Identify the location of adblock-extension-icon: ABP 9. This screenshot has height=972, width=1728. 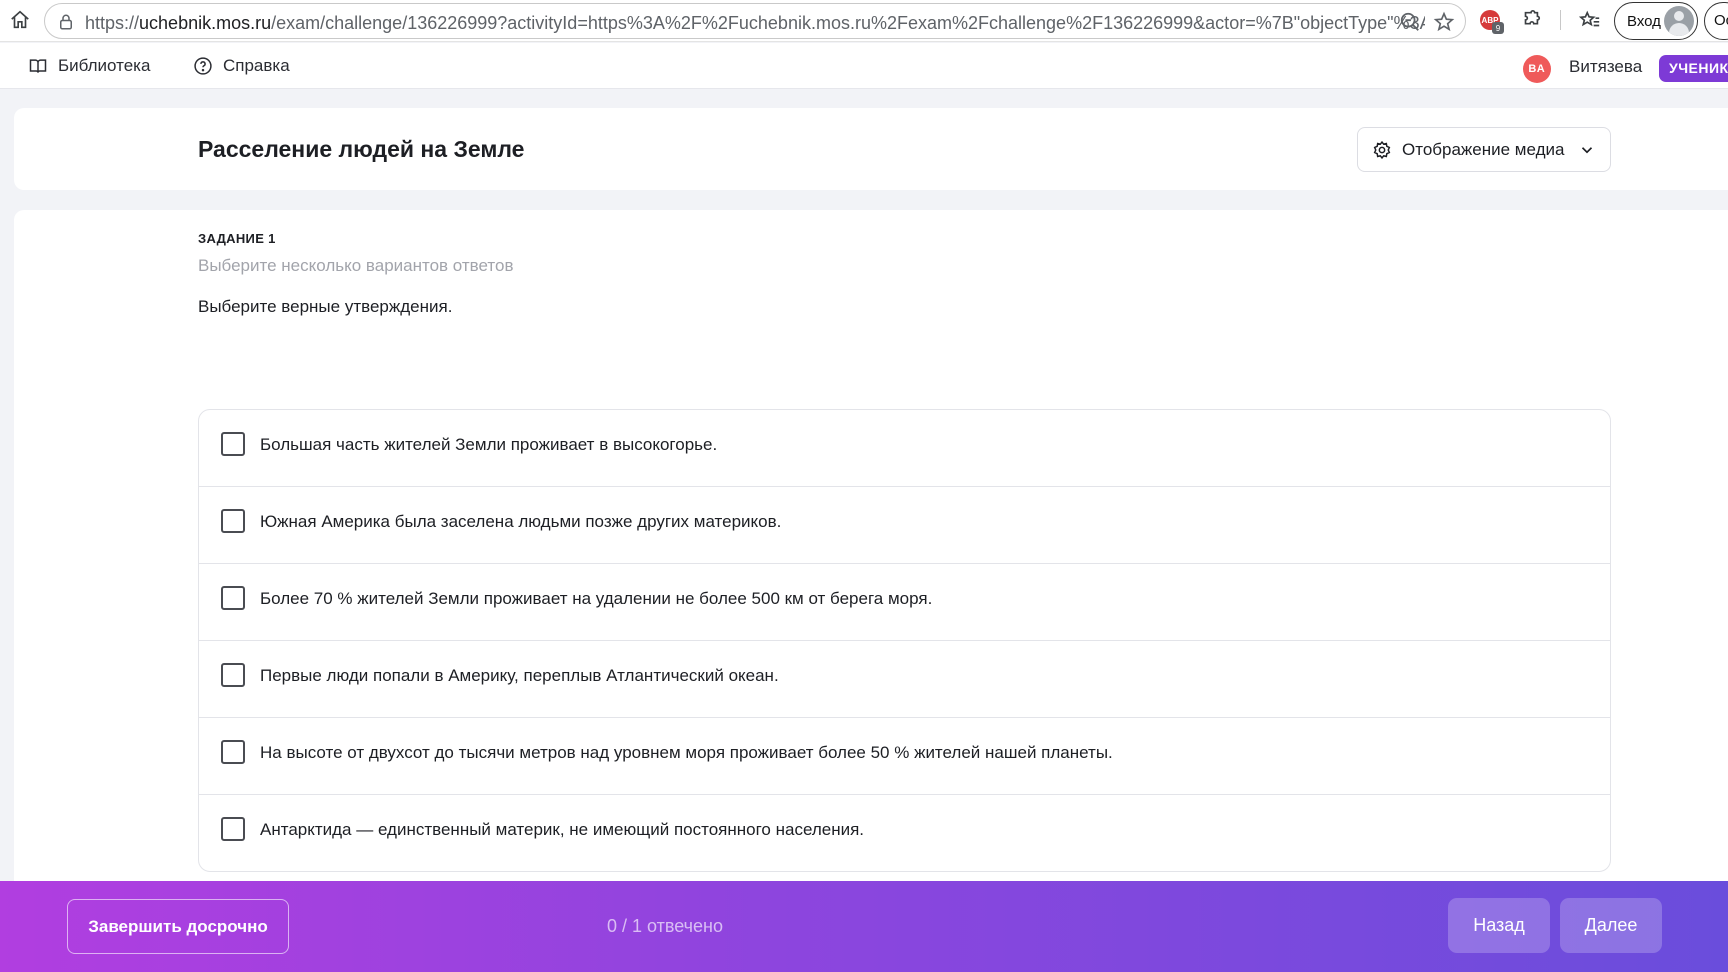
(1491, 21).